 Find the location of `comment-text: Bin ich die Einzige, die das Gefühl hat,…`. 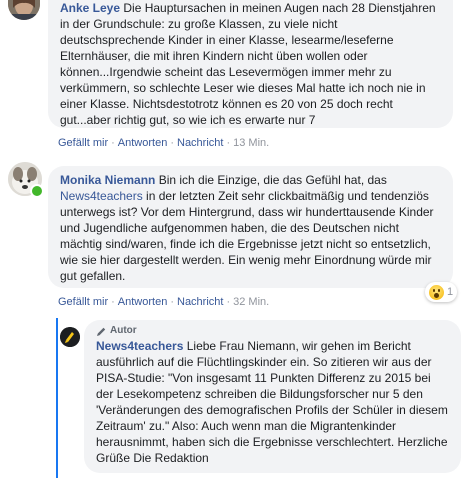

comment-text: Bin ich die Einzige, die das Gefühl hat,… is located at coordinates (271, 180).